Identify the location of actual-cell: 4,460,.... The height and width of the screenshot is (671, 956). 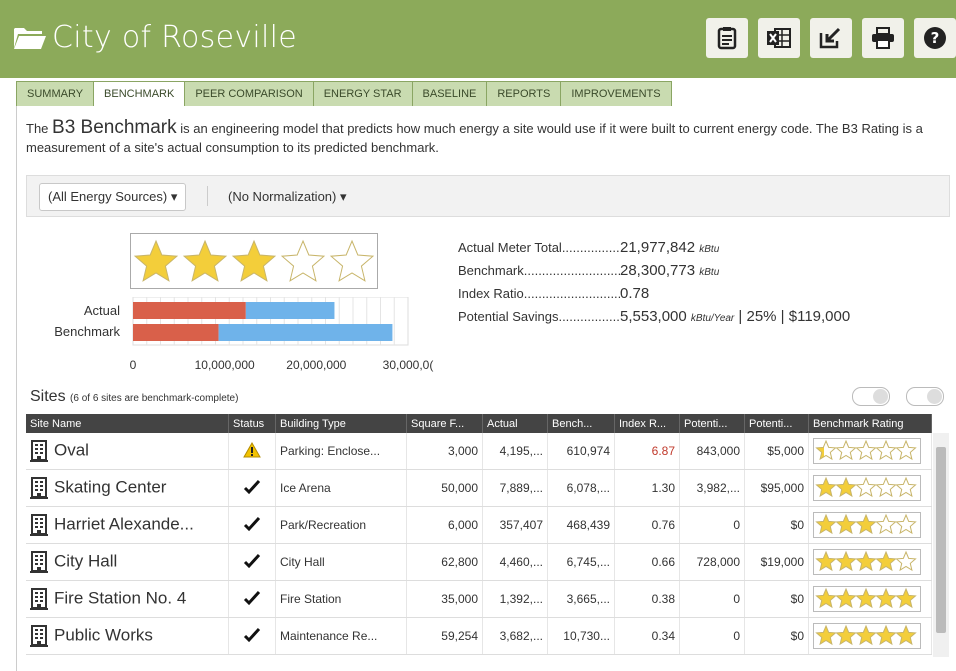
(515, 562).